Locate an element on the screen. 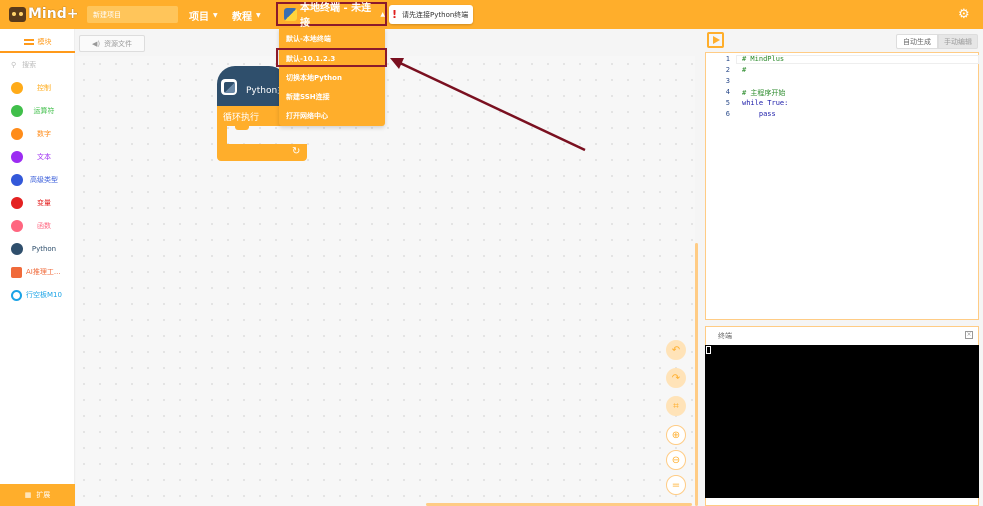 This screenshot has width=983, height=506. line-number: 1 is located at coordinates (727, 59).